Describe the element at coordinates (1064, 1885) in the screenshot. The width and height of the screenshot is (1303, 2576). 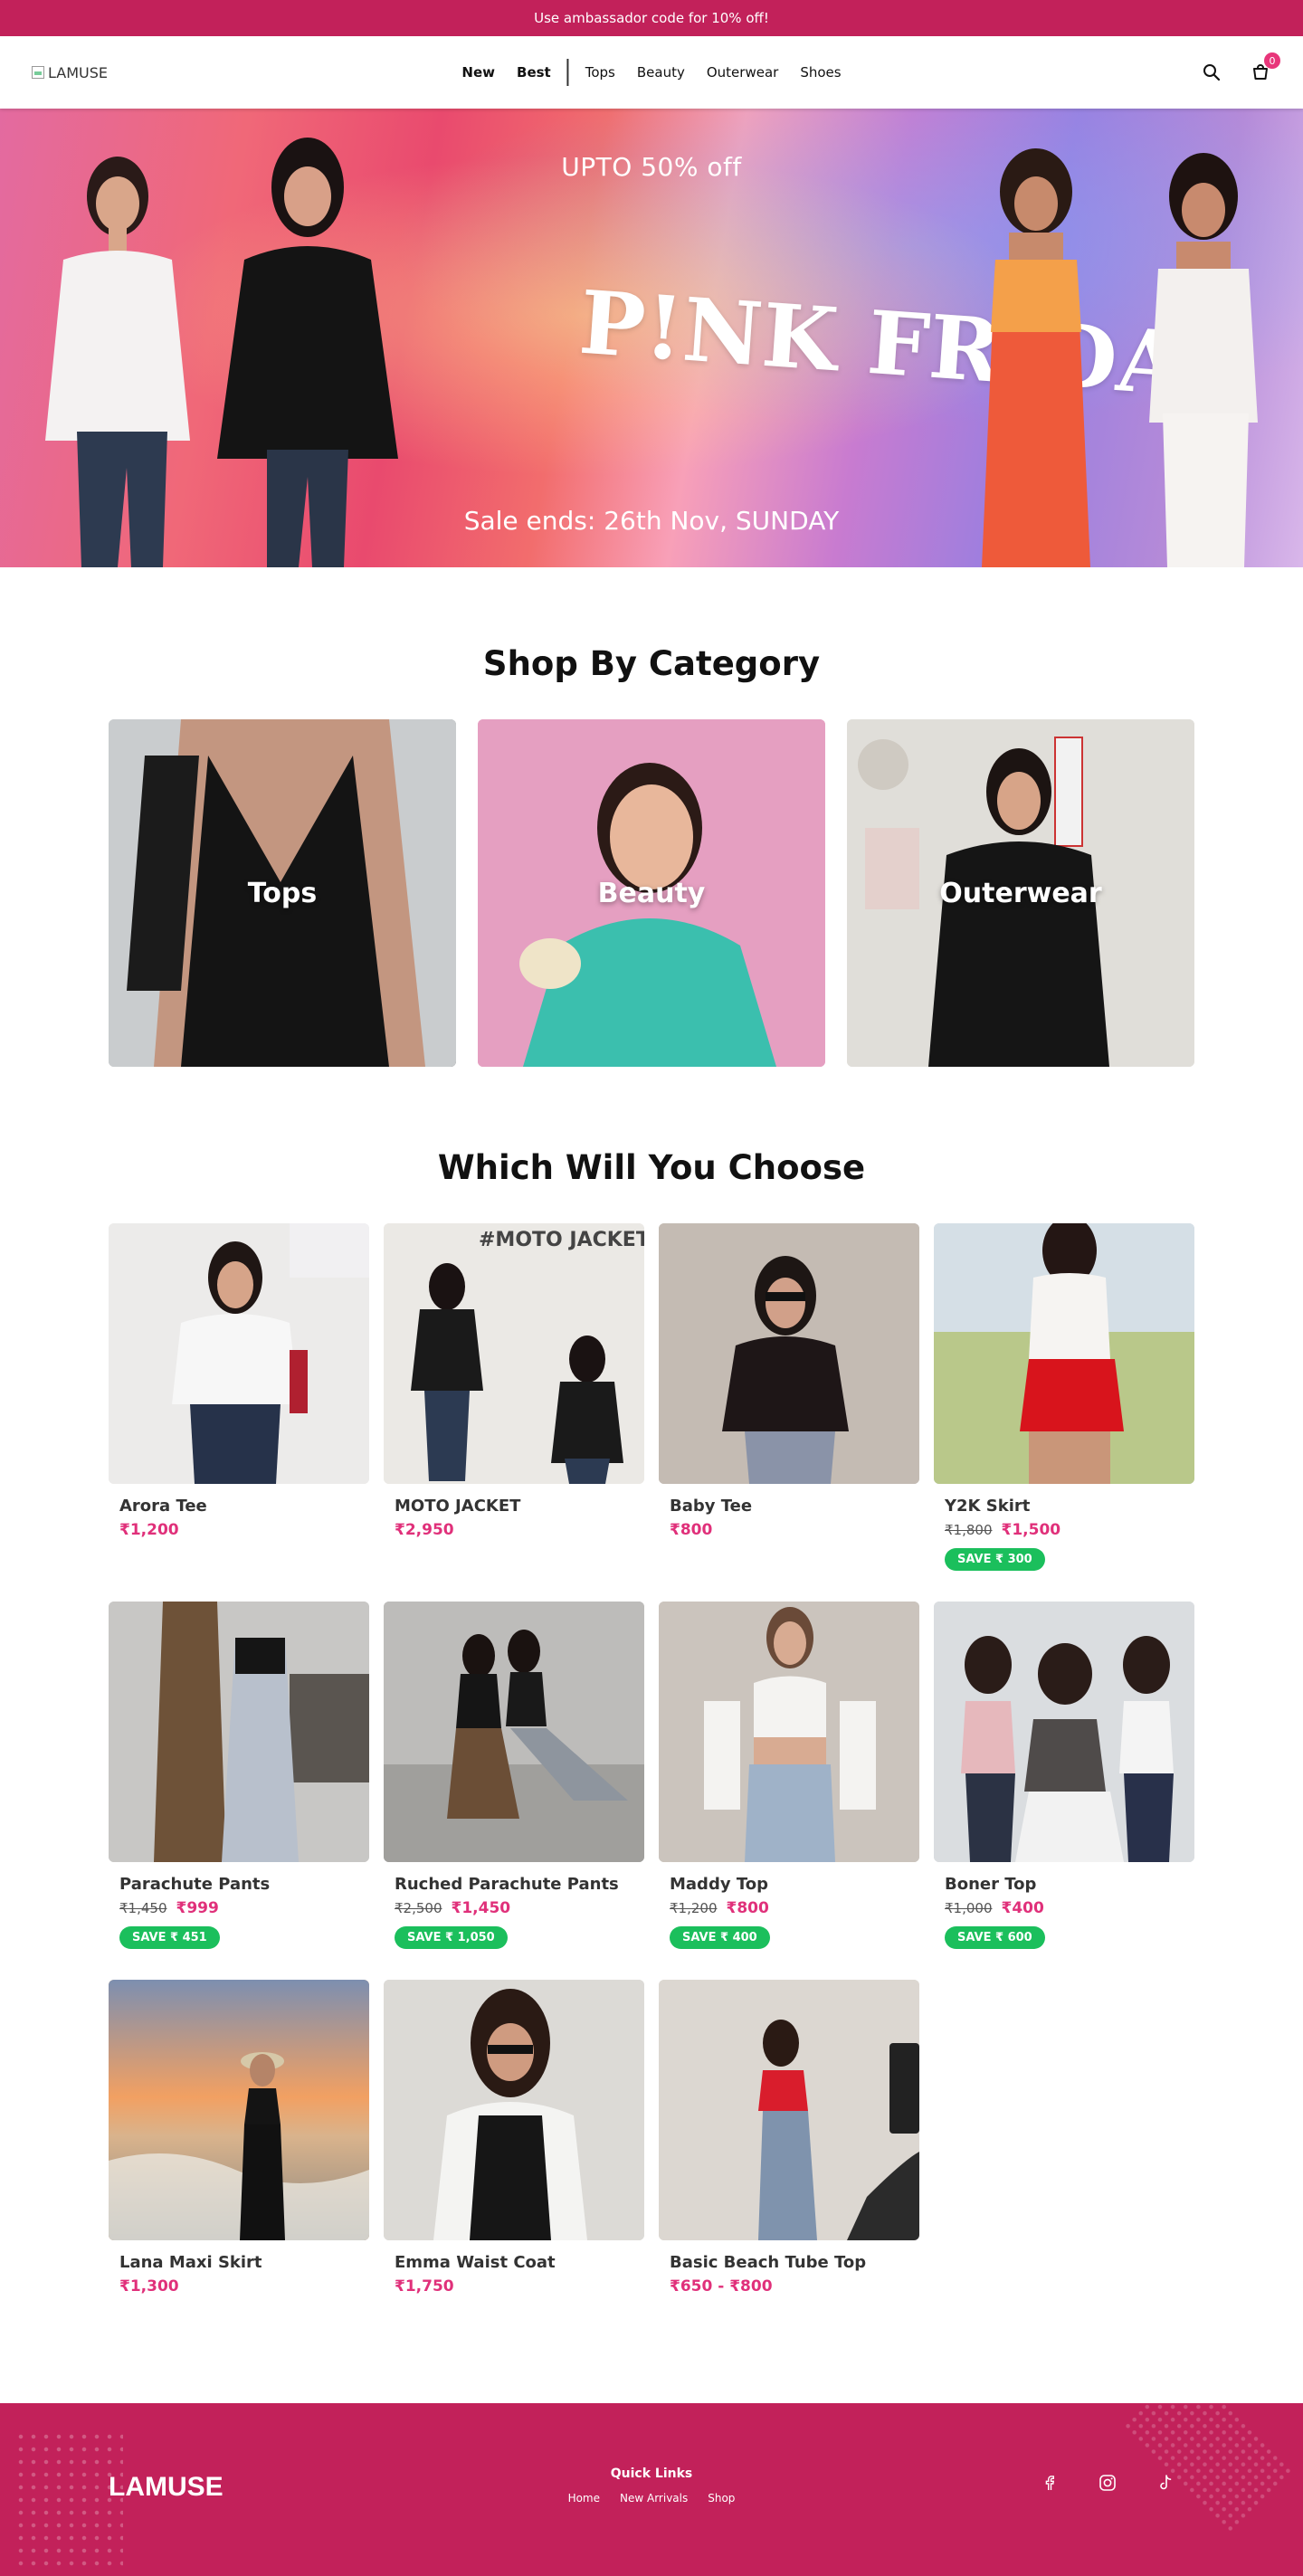
I see `product-name: Boner Top` at that location.